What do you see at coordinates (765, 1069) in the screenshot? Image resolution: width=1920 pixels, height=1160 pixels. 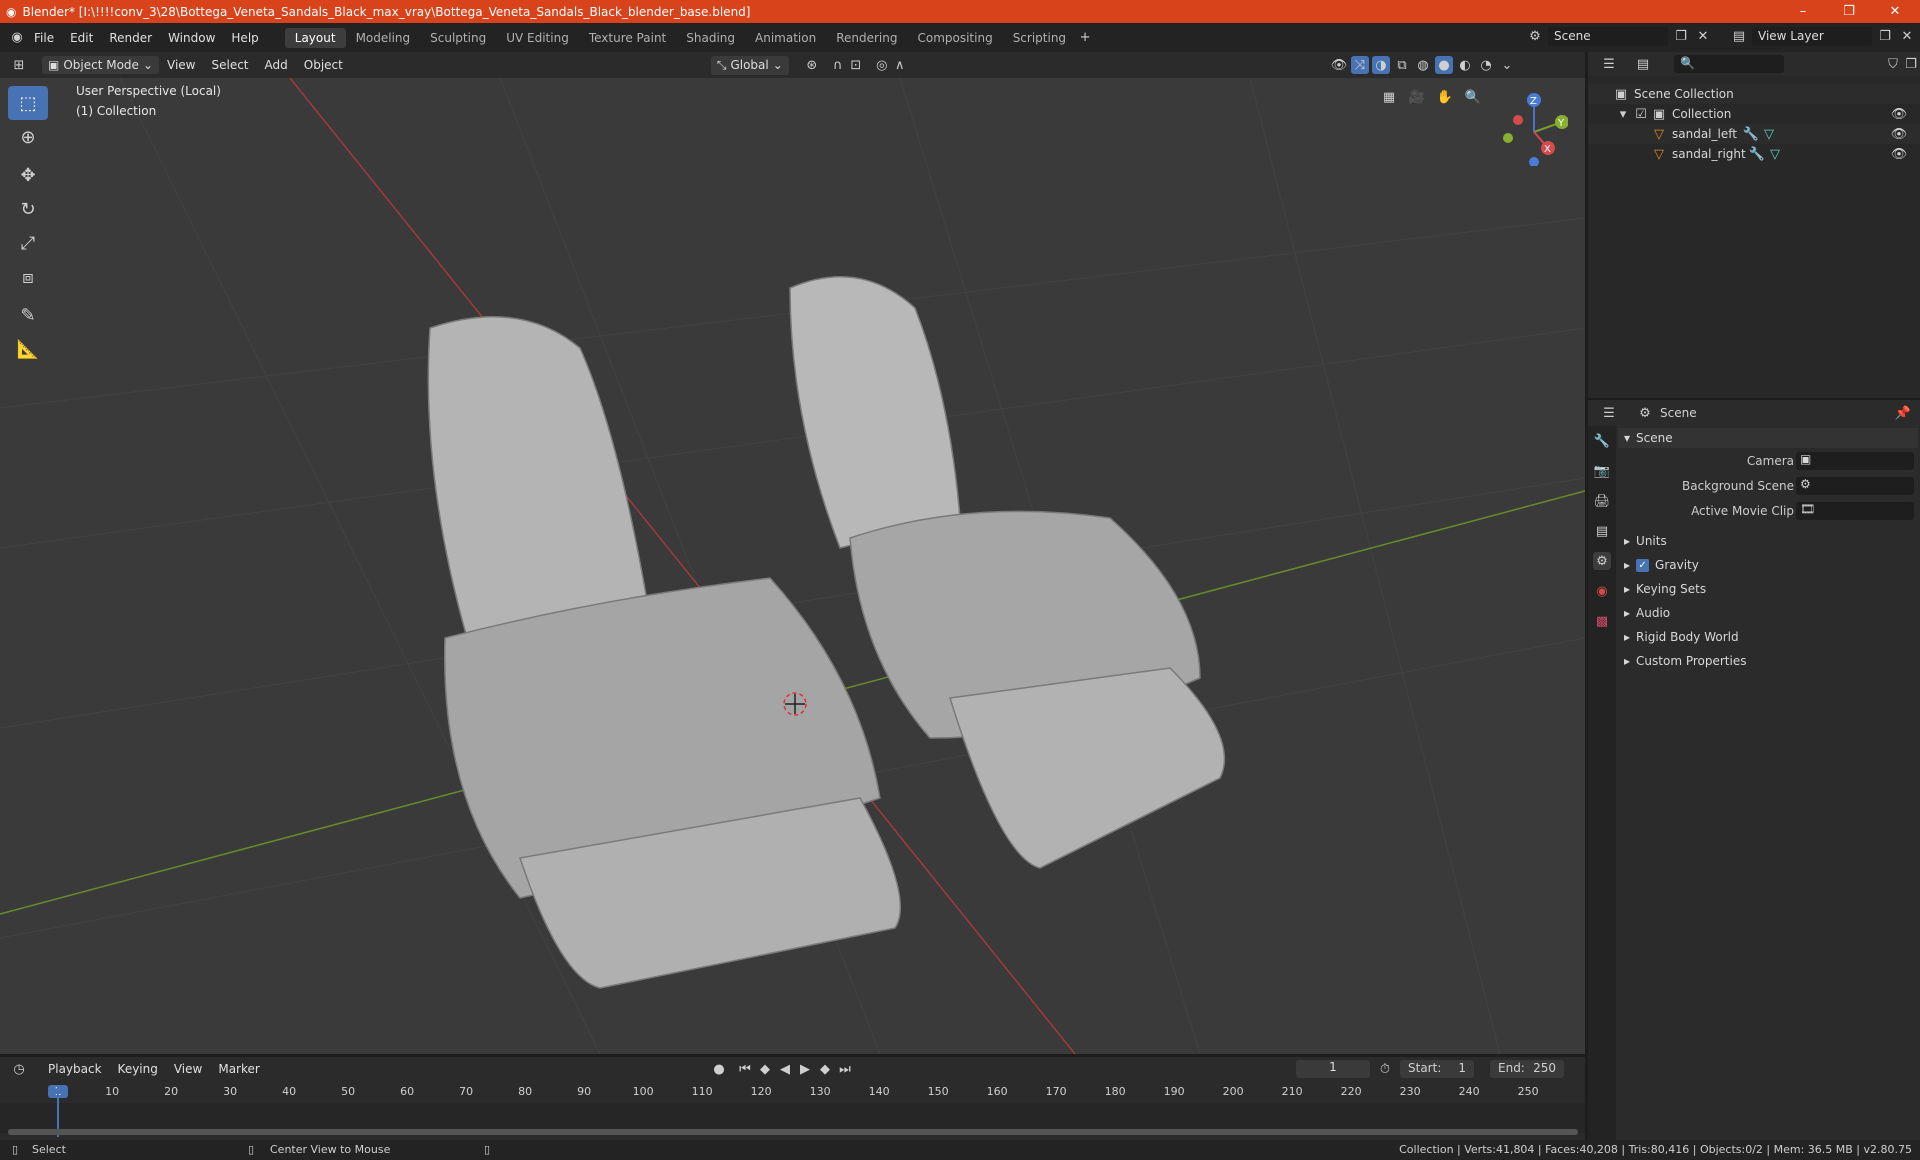 I see `prev-keyframe-icon: ◆` at bounding box center [765, 1069].